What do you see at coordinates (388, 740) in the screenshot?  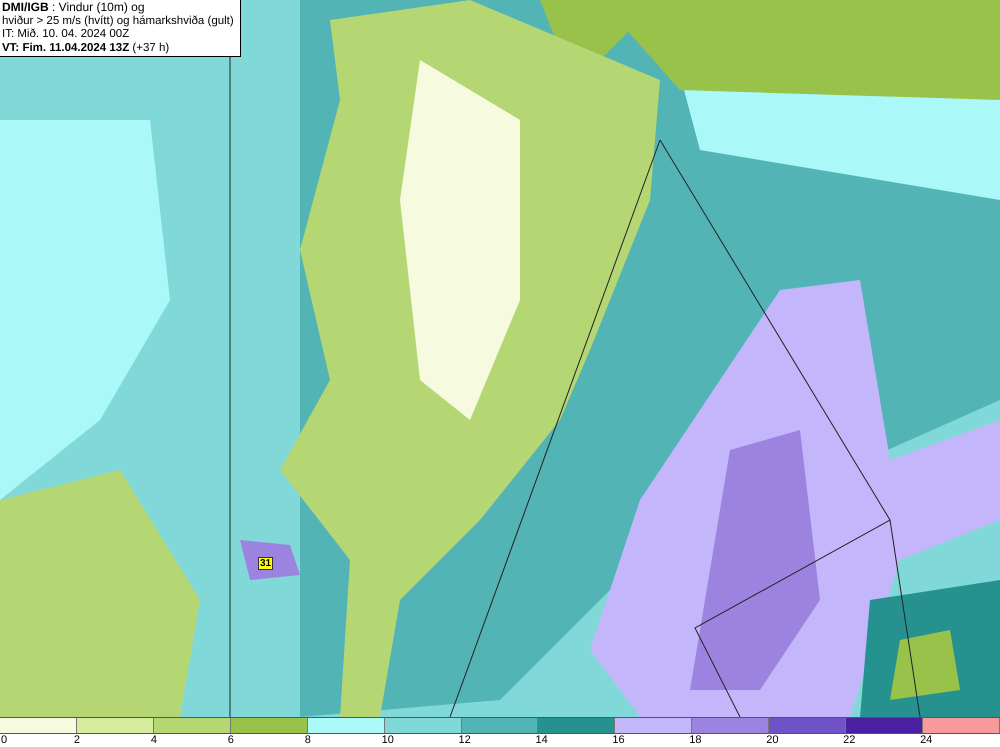 I see `legend-tick-label: 10` at bounding box center [388, 740].